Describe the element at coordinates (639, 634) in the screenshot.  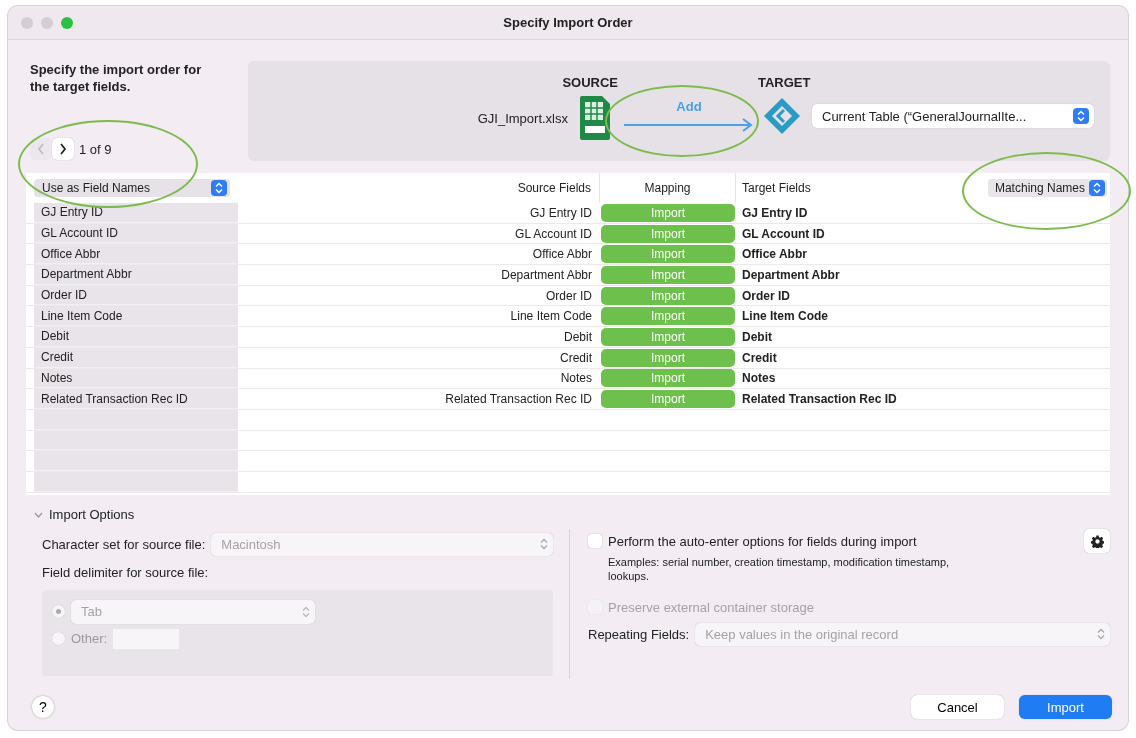
I see `field-label: Repeating Fields:` at that location.